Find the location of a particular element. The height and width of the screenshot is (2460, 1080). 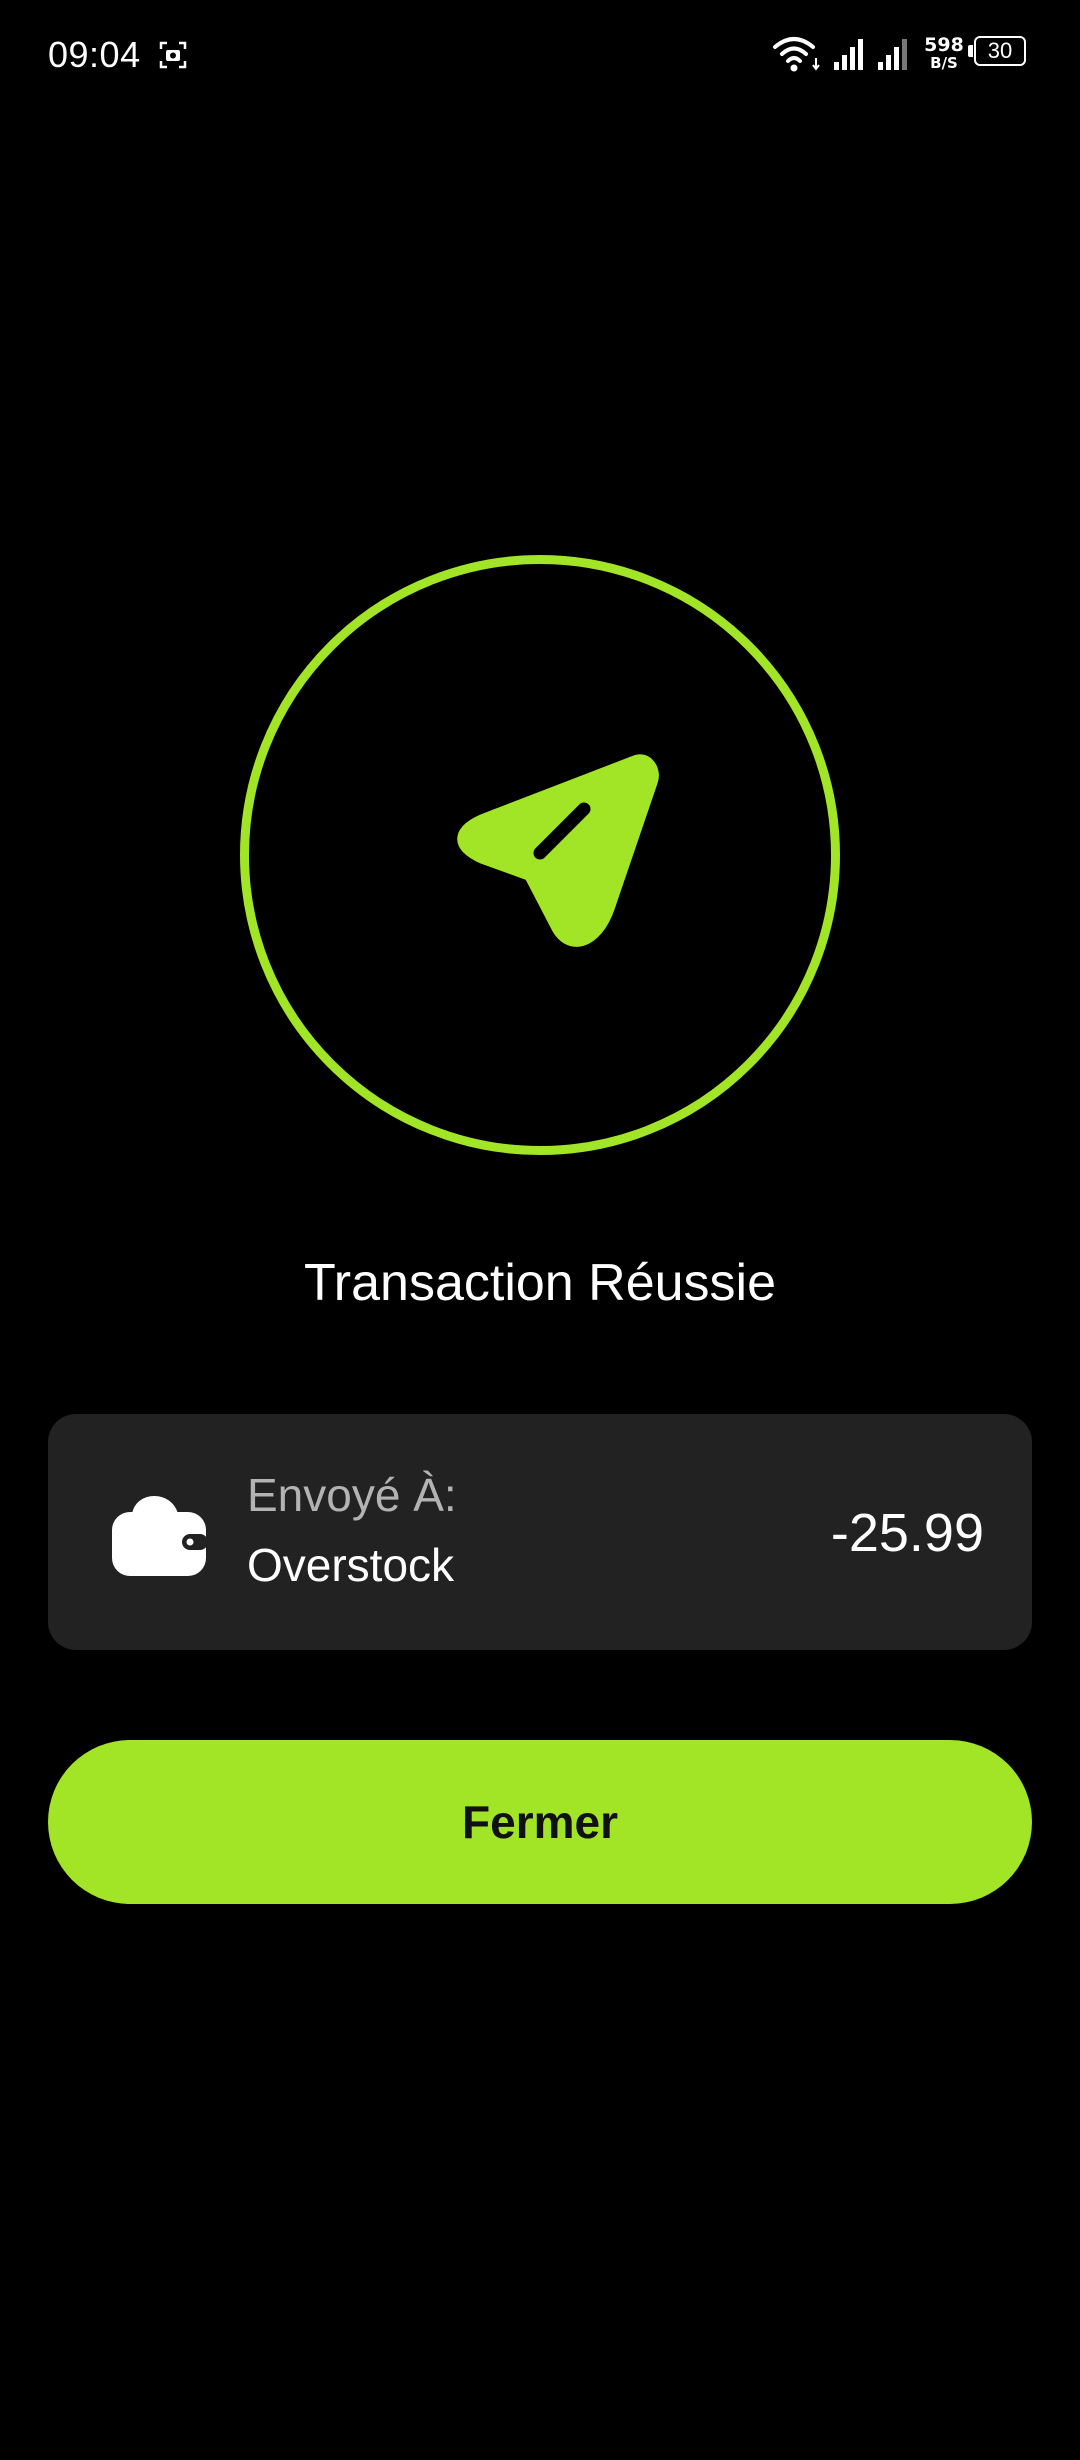

wifi-icon is located at coordinates (796, 54).